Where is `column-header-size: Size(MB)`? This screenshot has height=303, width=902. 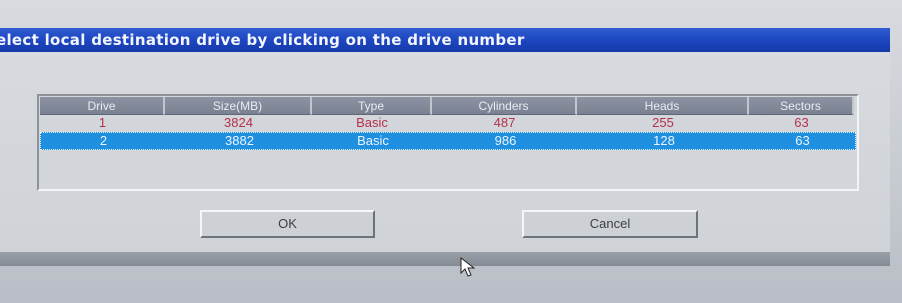
column-header-size: Size(MB) is located at coordinates (238, 106).